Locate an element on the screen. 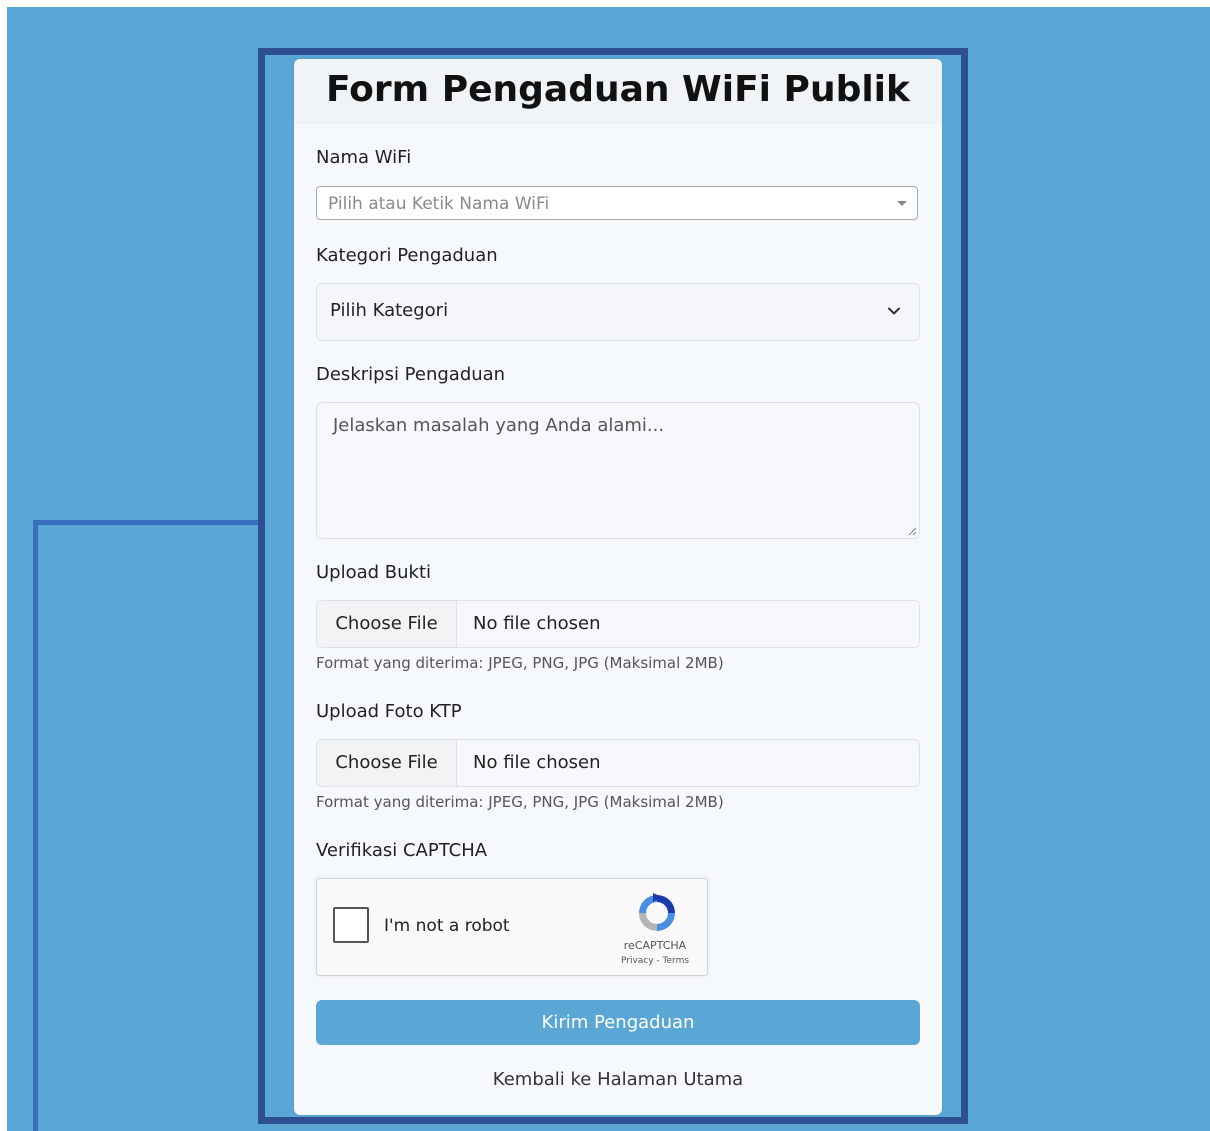 This screenshot has height=1131, width=1210. upload-ktp-choose-button: Choose File is located at coordinates (387, 763).